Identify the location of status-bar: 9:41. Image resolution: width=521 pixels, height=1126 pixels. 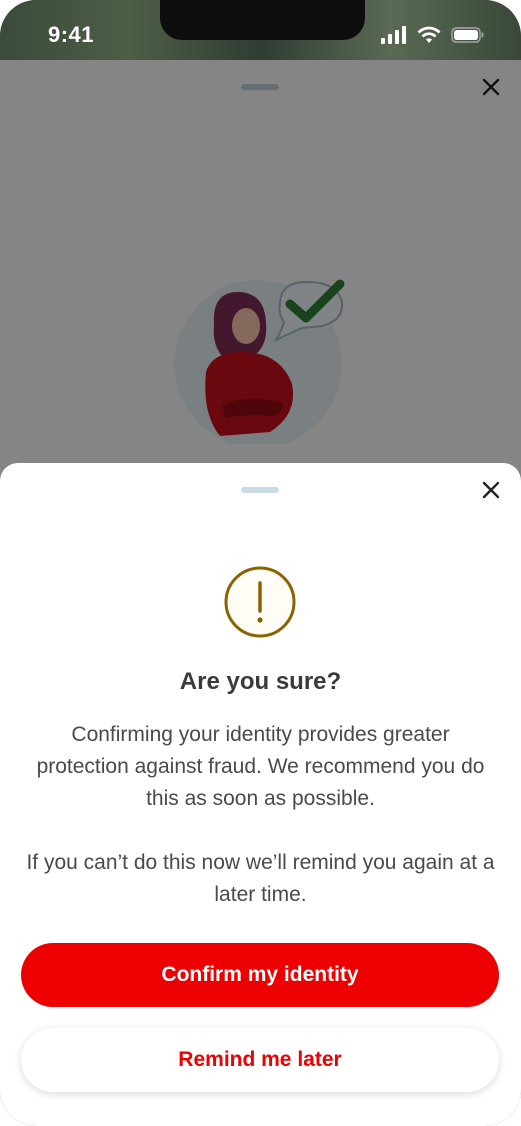
(260, 30).